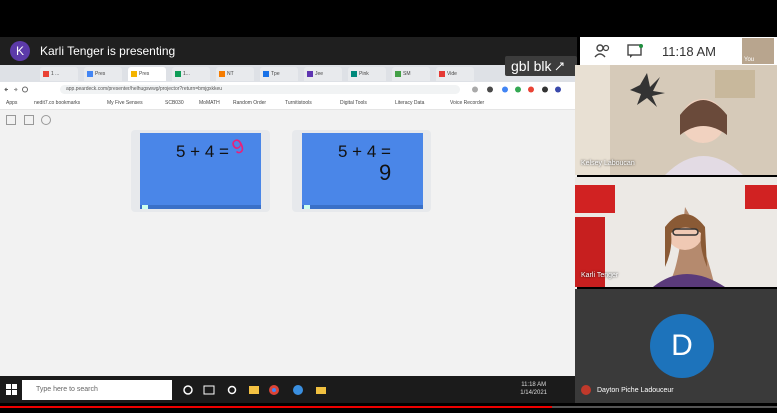 This screenshot has height=413, width=777. What do you see at coordinates (682, 346) in the screenshot?
I see `participant-avatar: D` at bounding box center [682, 346].